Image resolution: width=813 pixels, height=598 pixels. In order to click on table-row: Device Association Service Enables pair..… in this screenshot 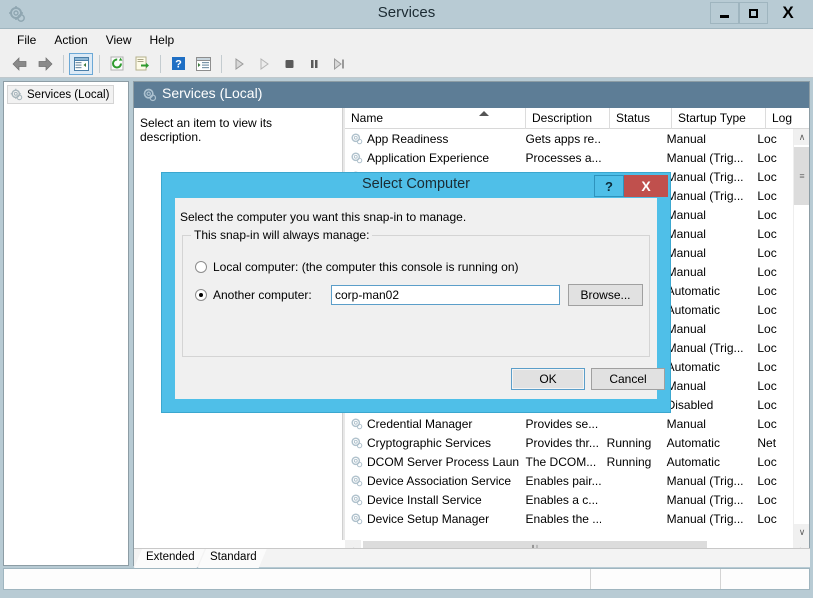, I will do `click(569, 480)`.